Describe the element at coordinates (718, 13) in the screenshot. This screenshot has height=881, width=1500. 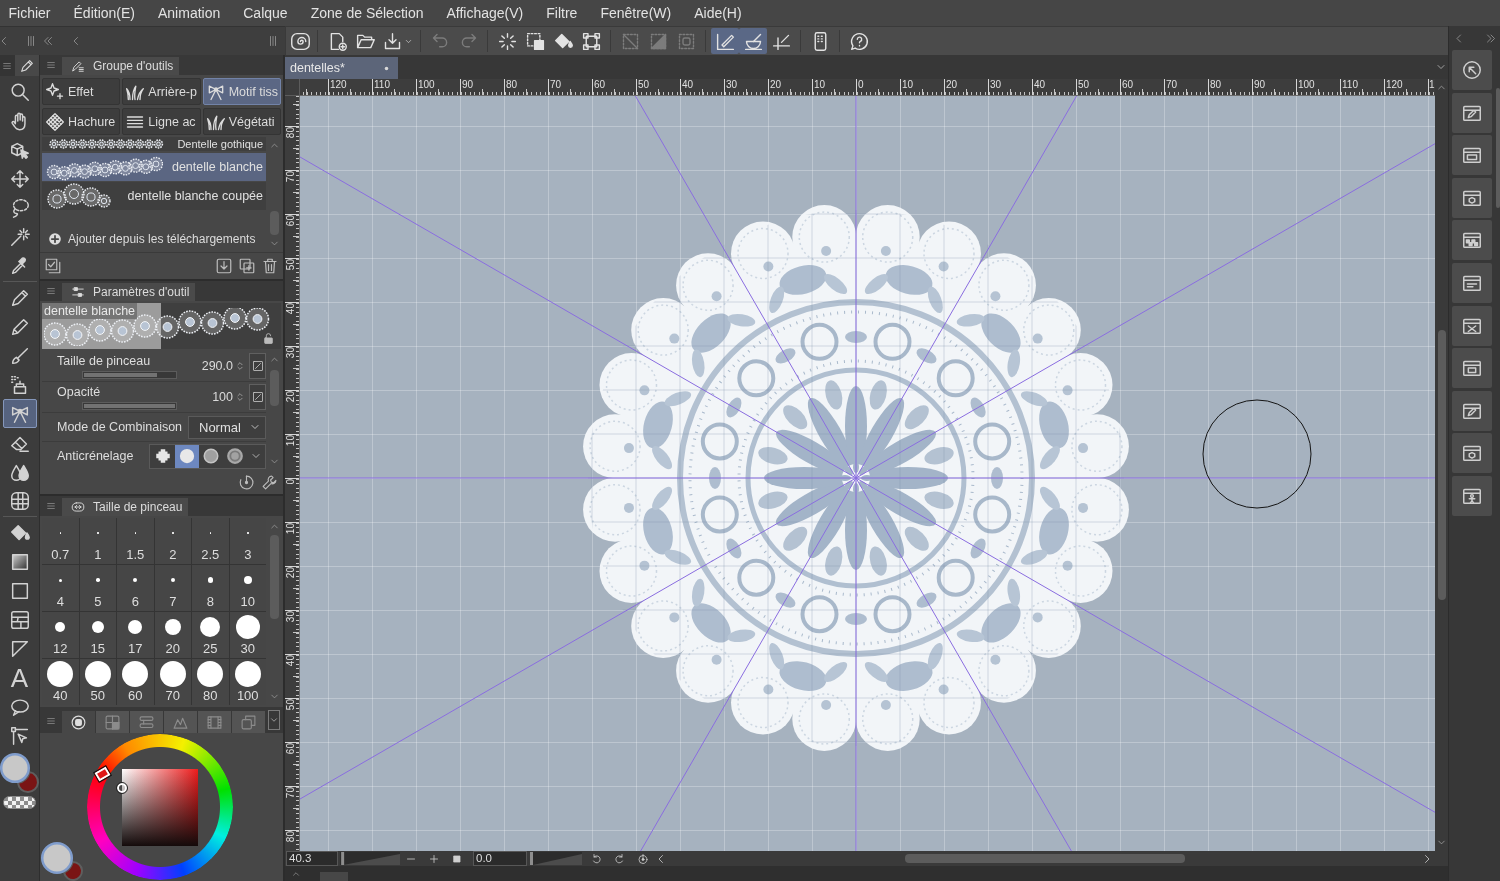
I see `menu-item: Aide(H)` at that location.